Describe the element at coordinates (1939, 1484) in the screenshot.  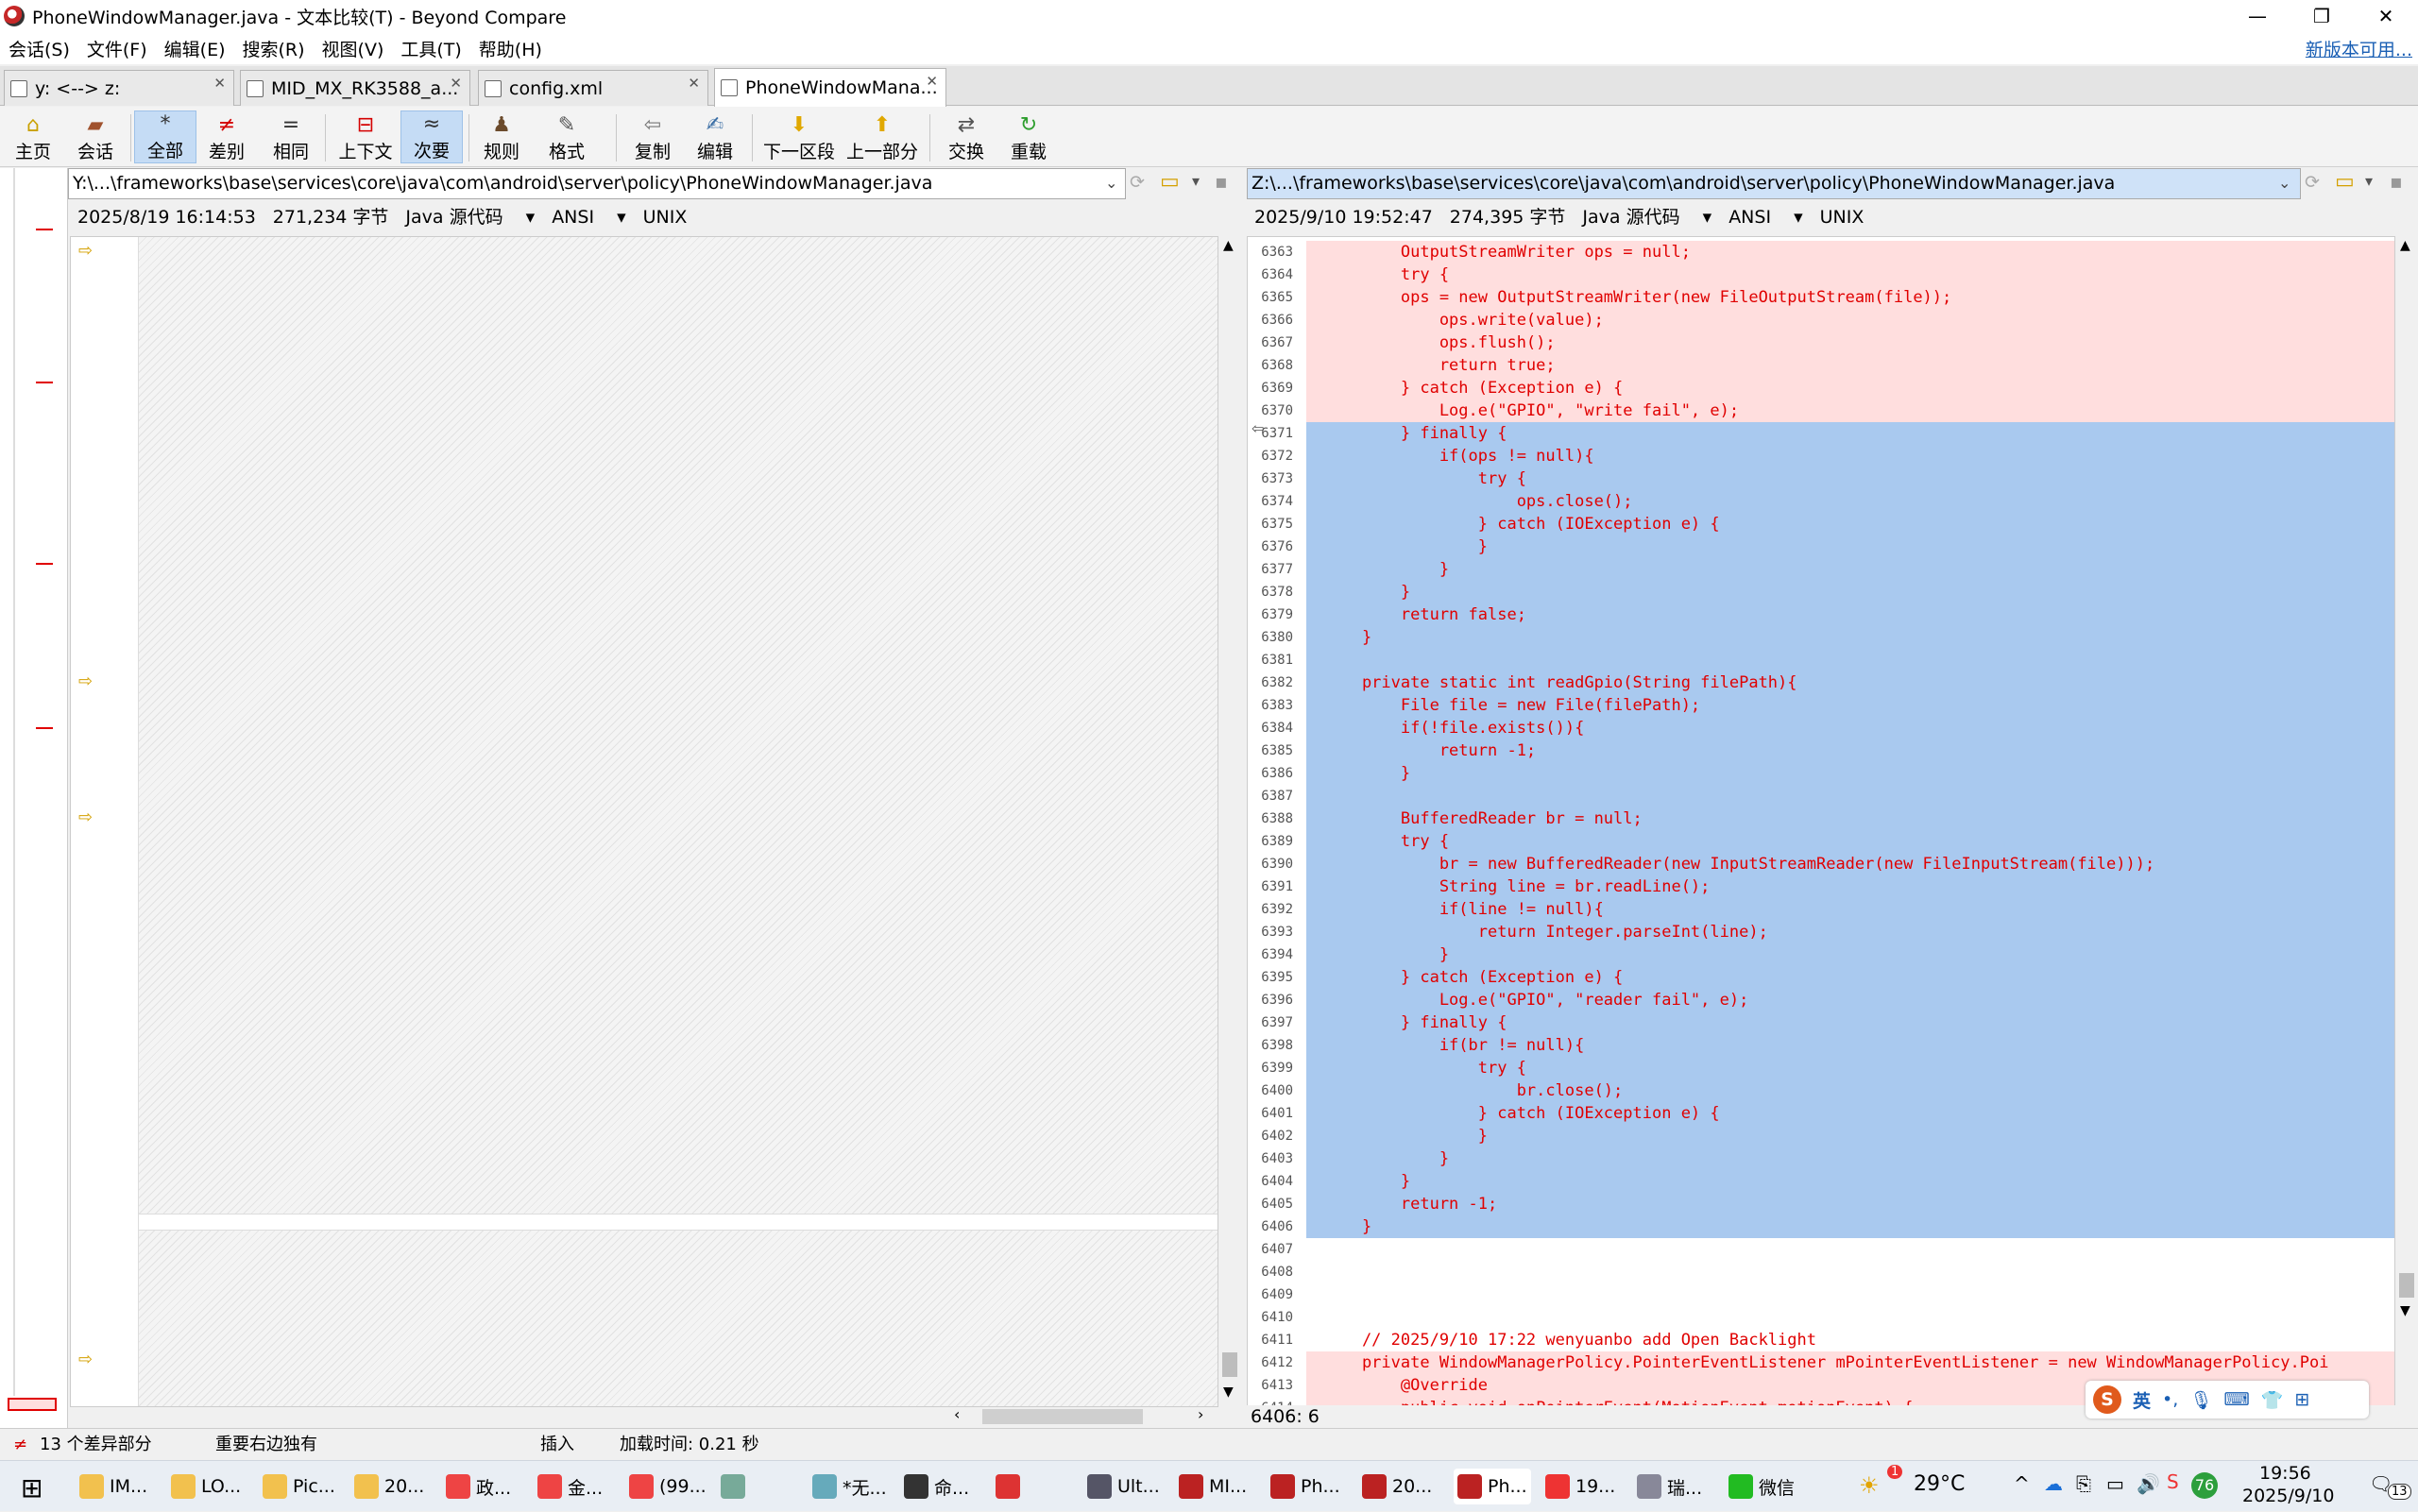
I see `temperature: 29°C` at that location.